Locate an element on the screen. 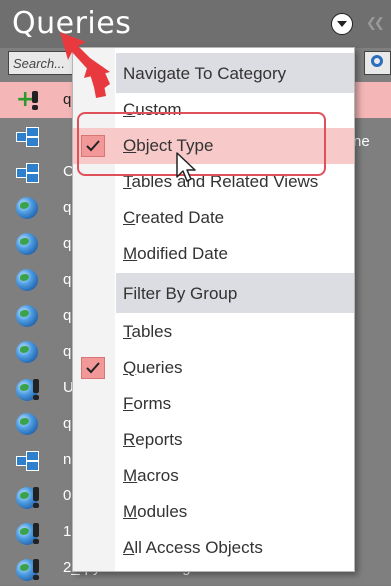  truncated-item-text: ne is located at coordinates (361, 141).